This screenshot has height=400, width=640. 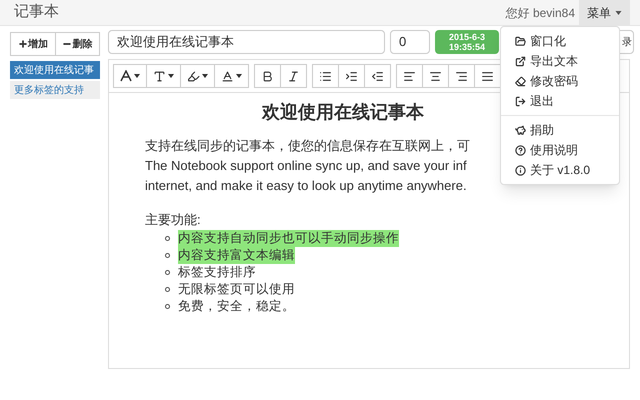 I want to click on bold-icon, so click(x=267, y=76).